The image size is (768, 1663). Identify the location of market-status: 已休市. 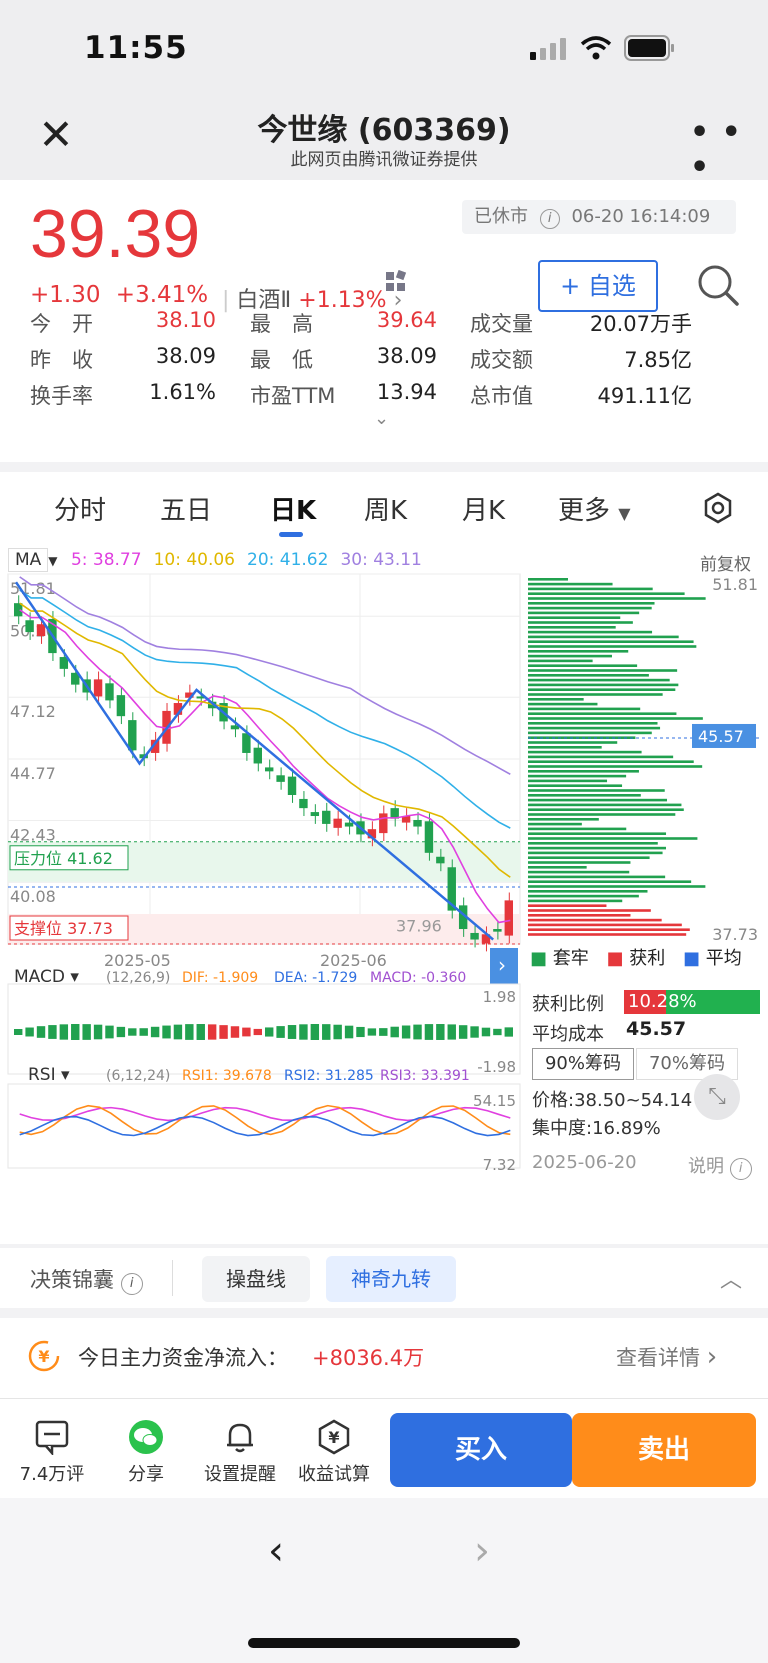
(501, 216).